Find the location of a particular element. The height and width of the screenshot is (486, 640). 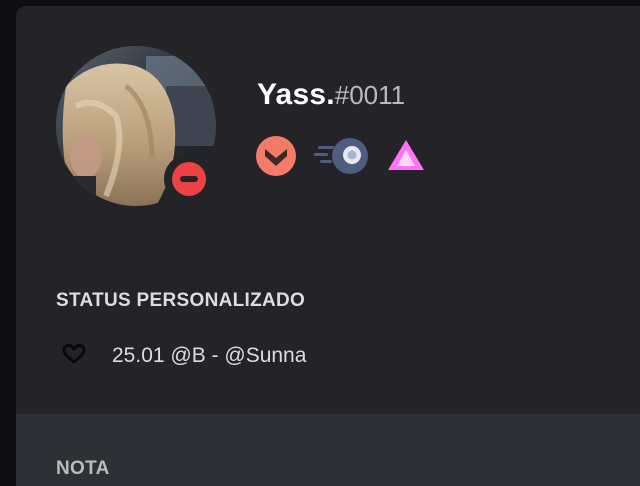

avatar-container is located at coordinates (136, 126).